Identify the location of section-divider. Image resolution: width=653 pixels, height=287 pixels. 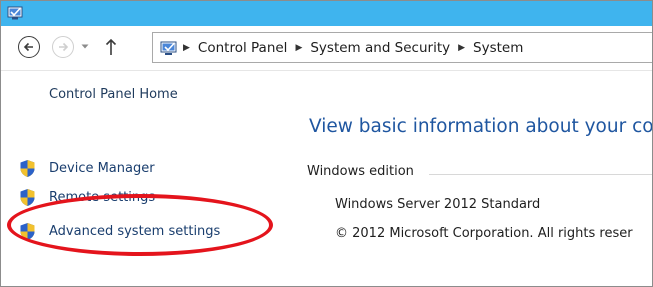
(540, 174).